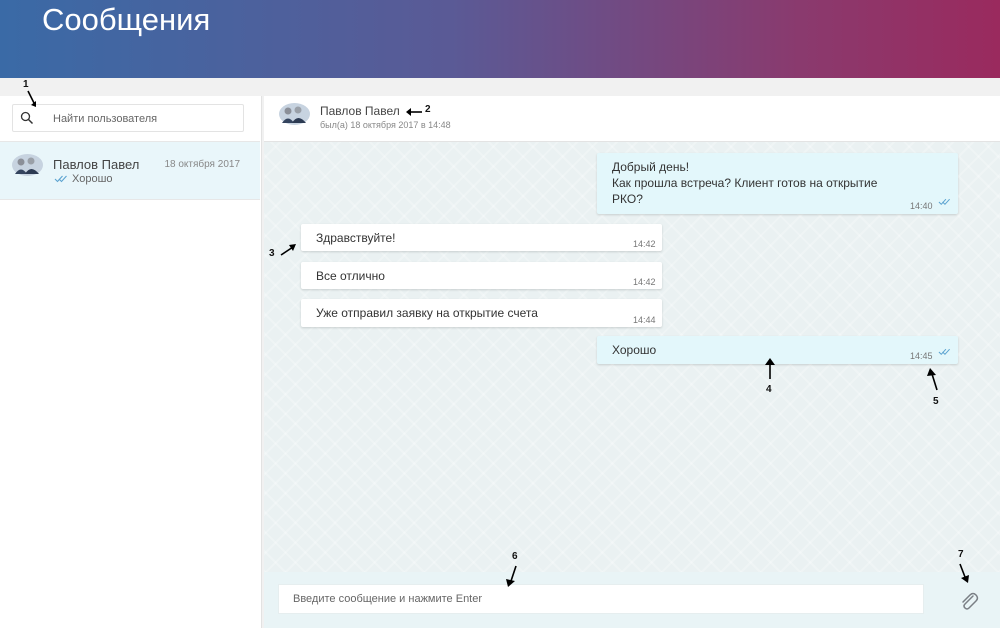 This screenshot has width=1000, height=628. Describe the element at coordinates (96, 164) in the screenshot. I see `contact-name: Павлов Павел` at that location.